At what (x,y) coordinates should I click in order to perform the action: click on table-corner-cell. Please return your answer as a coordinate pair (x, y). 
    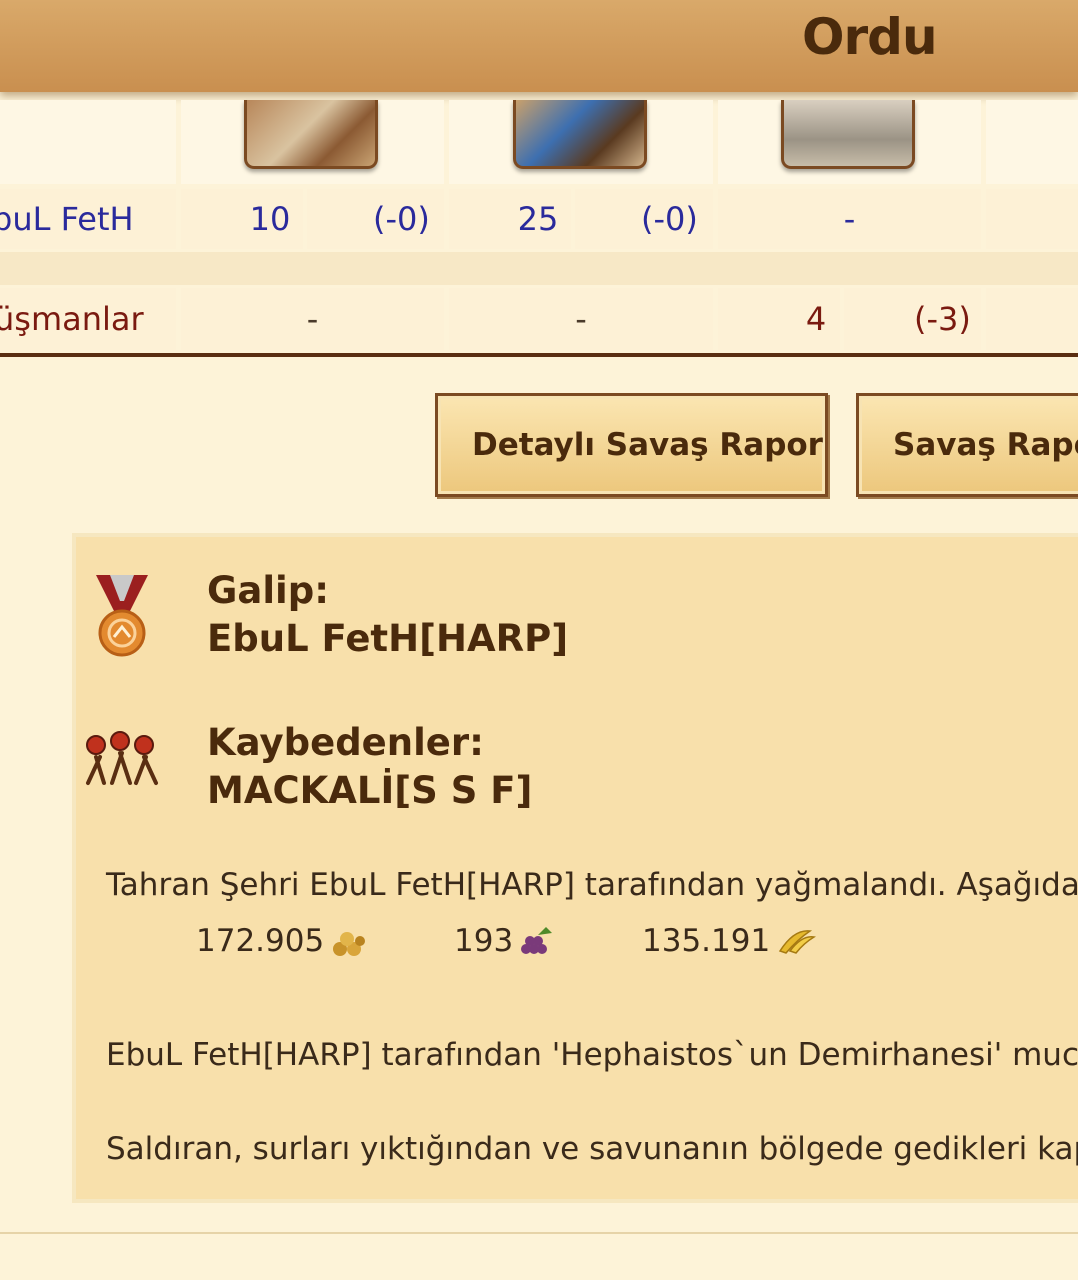
    Looking at the image, I should click on (88, 142).